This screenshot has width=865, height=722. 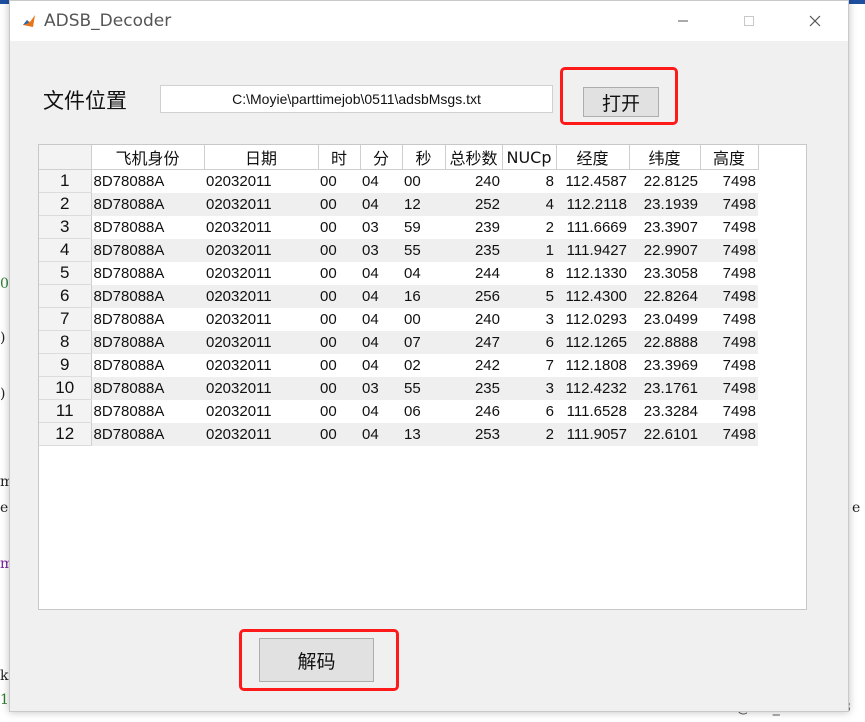 What do you see at coordinates (815, 21) in the screenshot?
I see `close-icon` at bounding box center [815, 21].